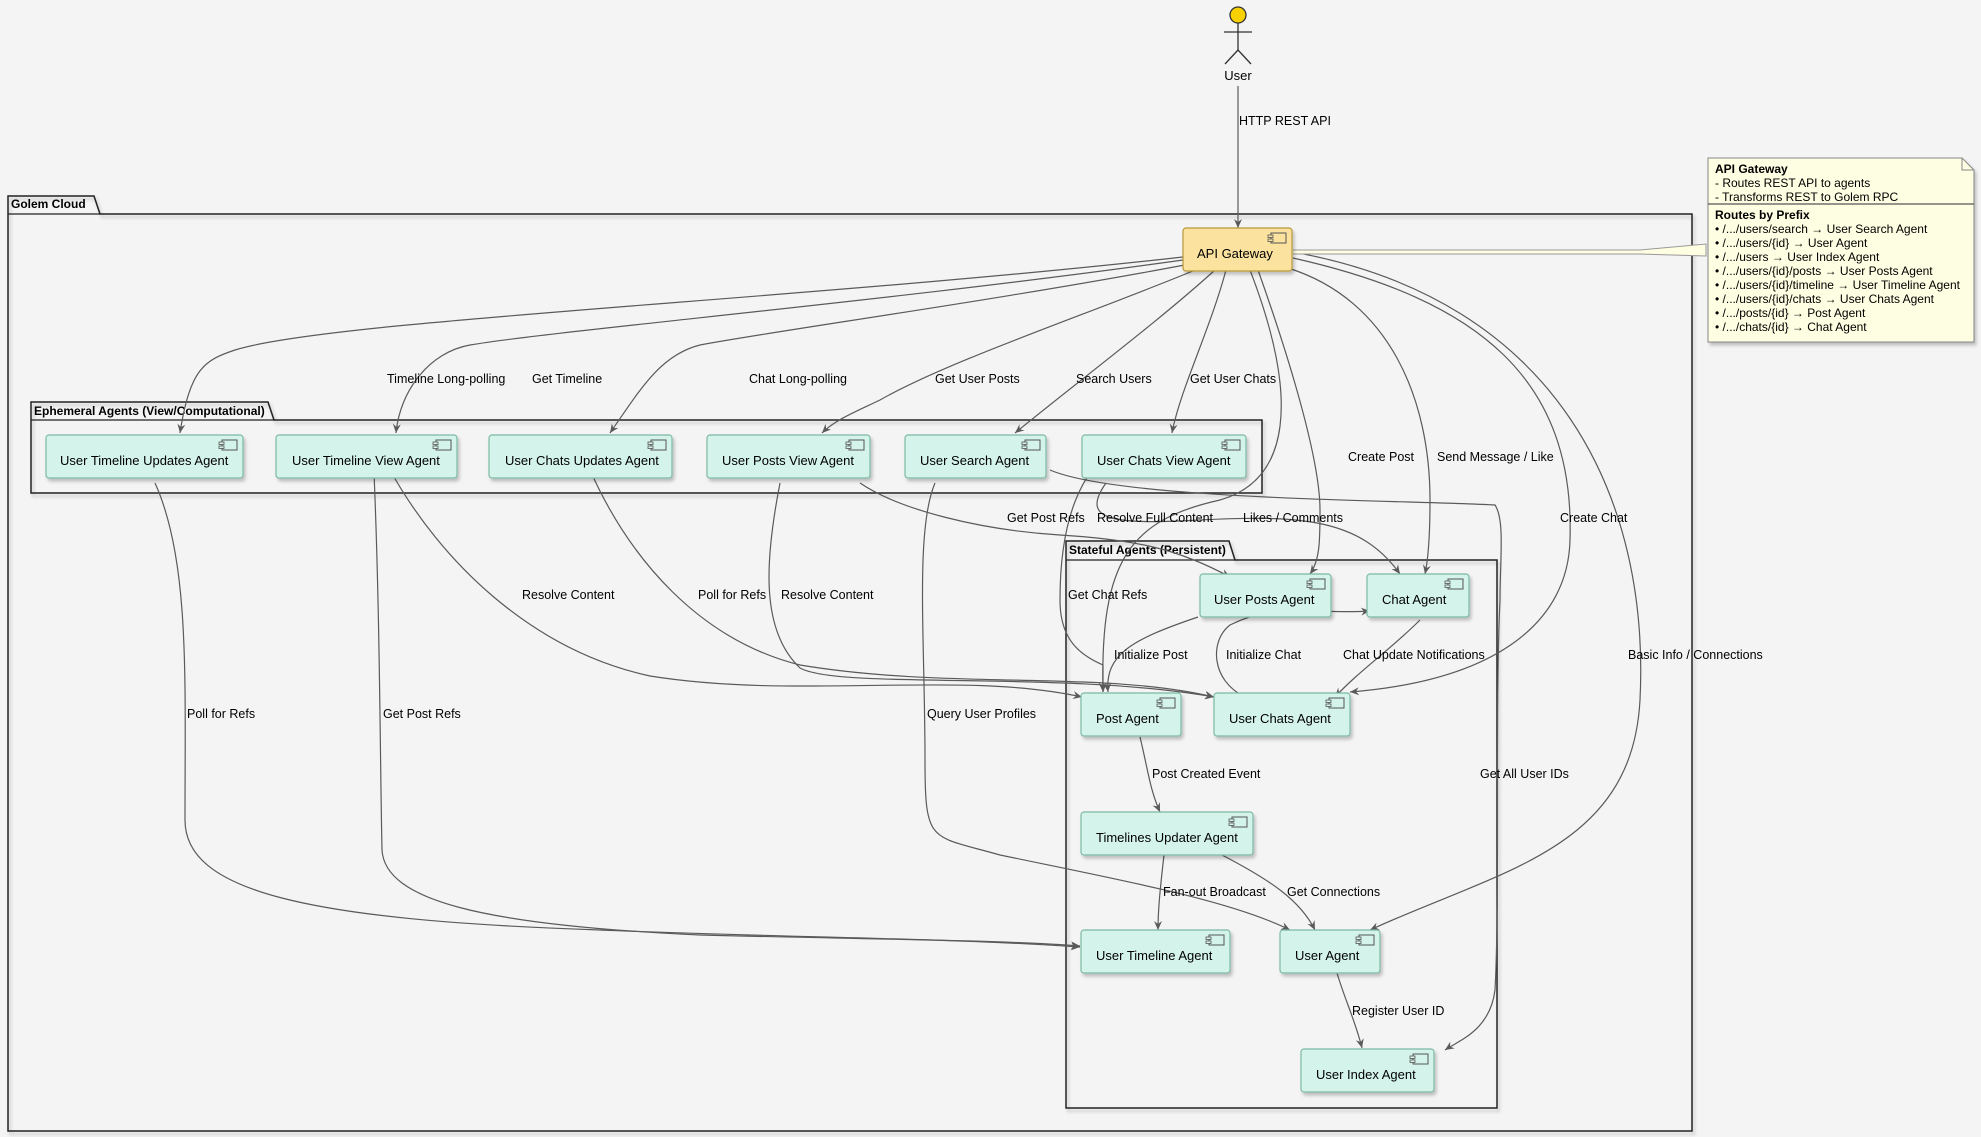 This screenshot has width=1981, height=1137. I want to click on edge-get-post-refs-top, so click(1045, 530).